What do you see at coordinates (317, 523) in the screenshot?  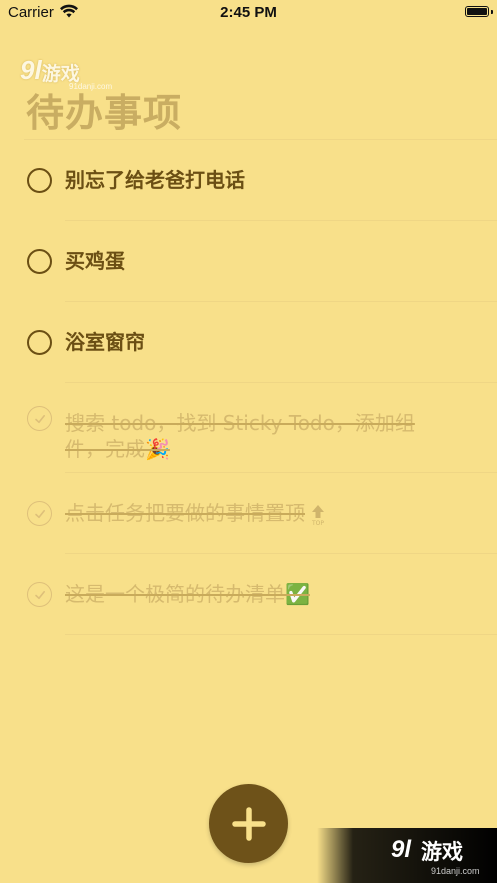 I see `top-badge-label: TOP` at bounding box center [317, 523].